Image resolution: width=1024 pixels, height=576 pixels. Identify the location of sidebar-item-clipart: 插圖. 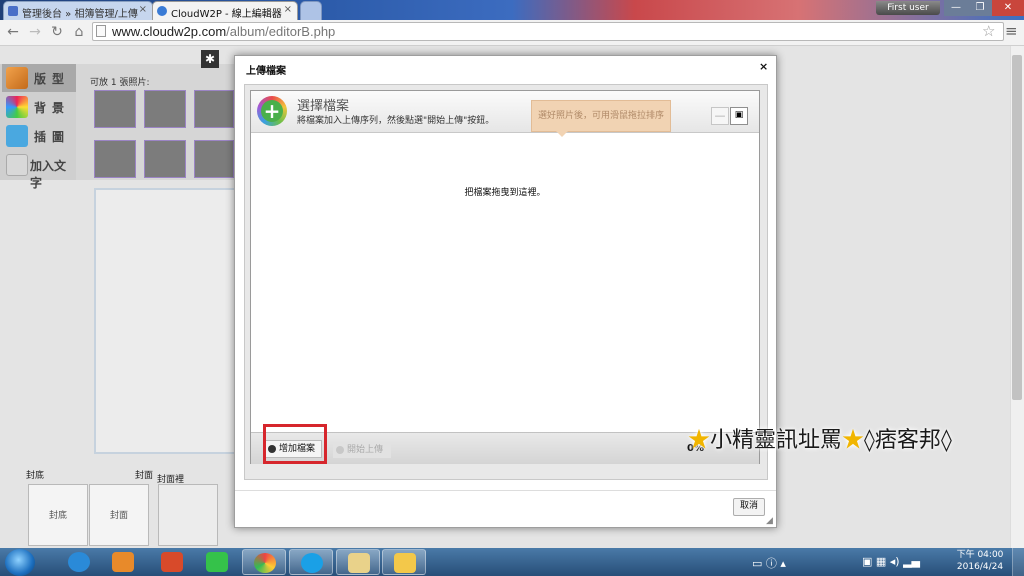
(39, 136).